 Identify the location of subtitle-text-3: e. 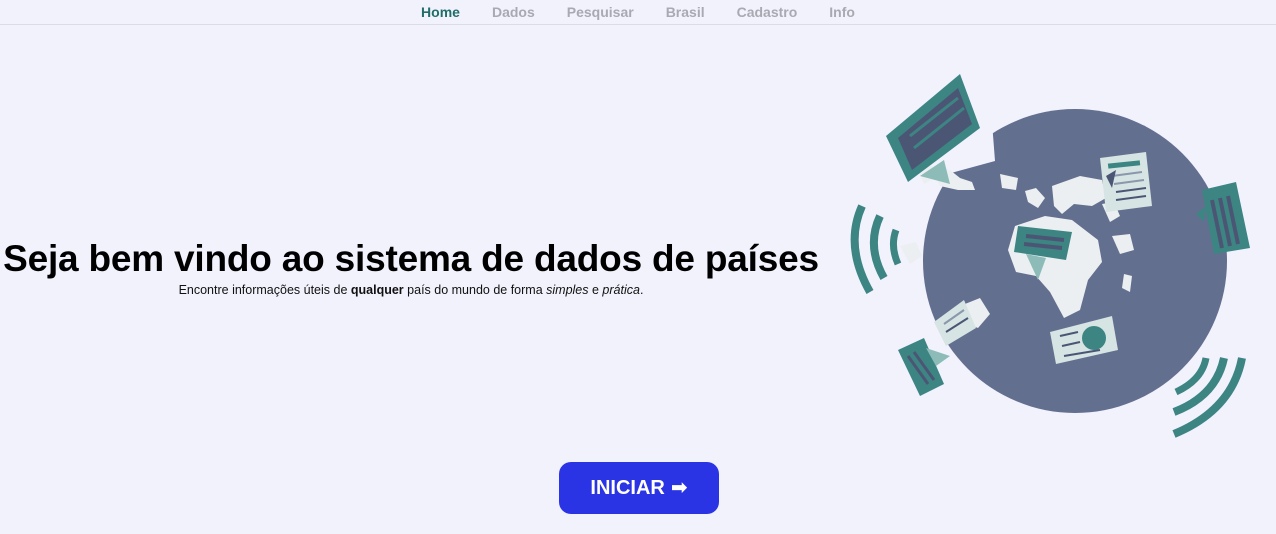
(595, 290).